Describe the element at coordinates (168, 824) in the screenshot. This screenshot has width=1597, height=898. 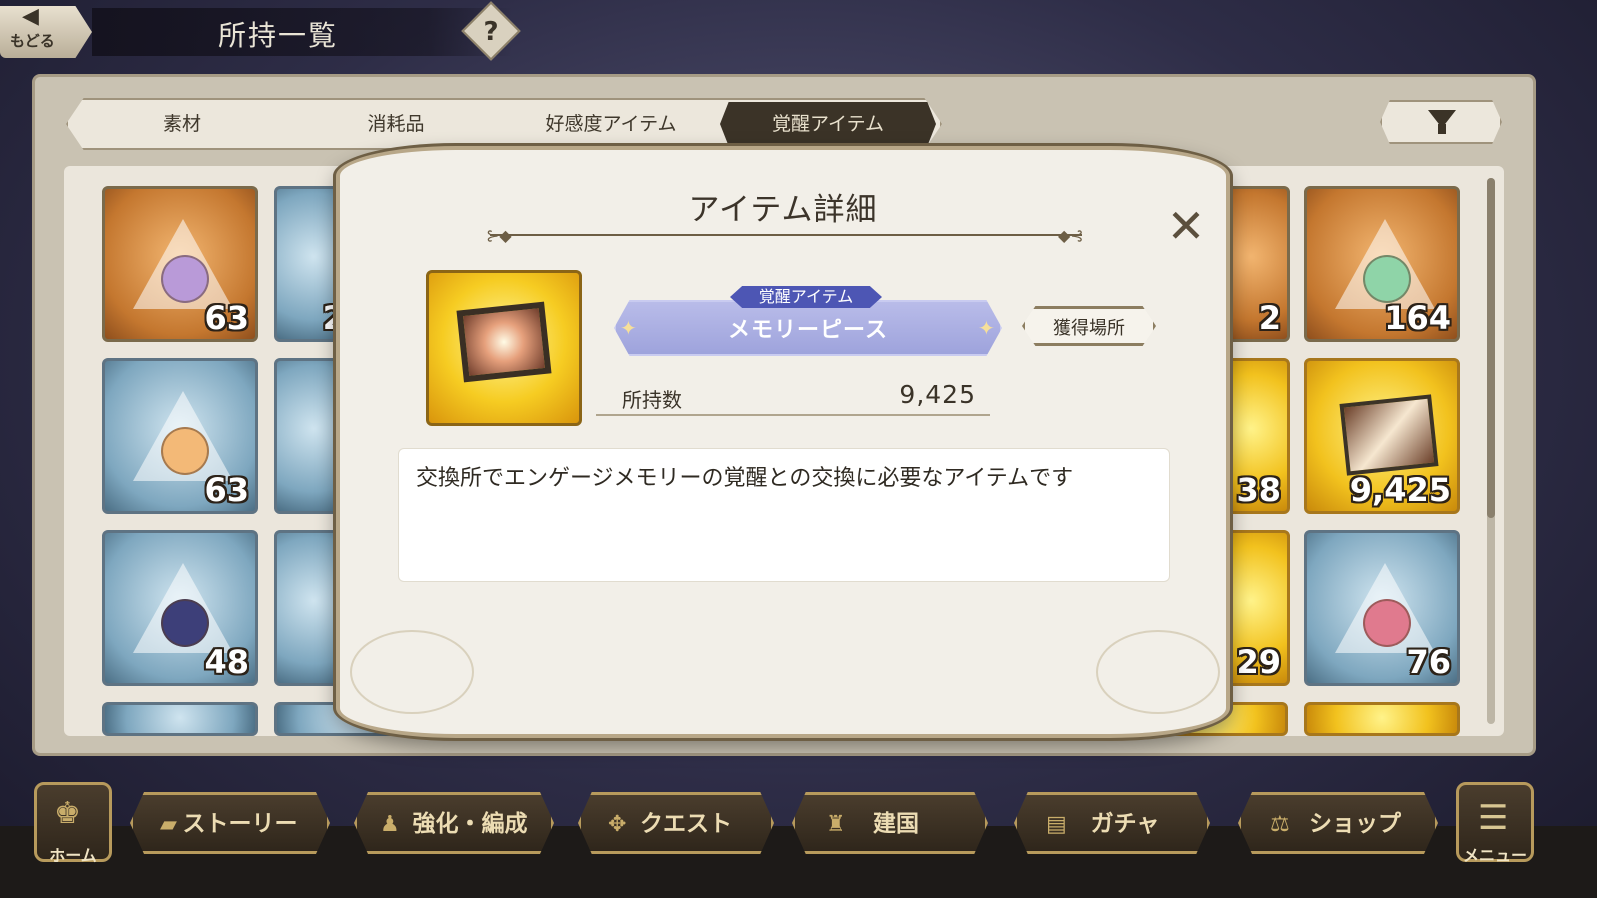
I see `book-icon: ▰` at that location.